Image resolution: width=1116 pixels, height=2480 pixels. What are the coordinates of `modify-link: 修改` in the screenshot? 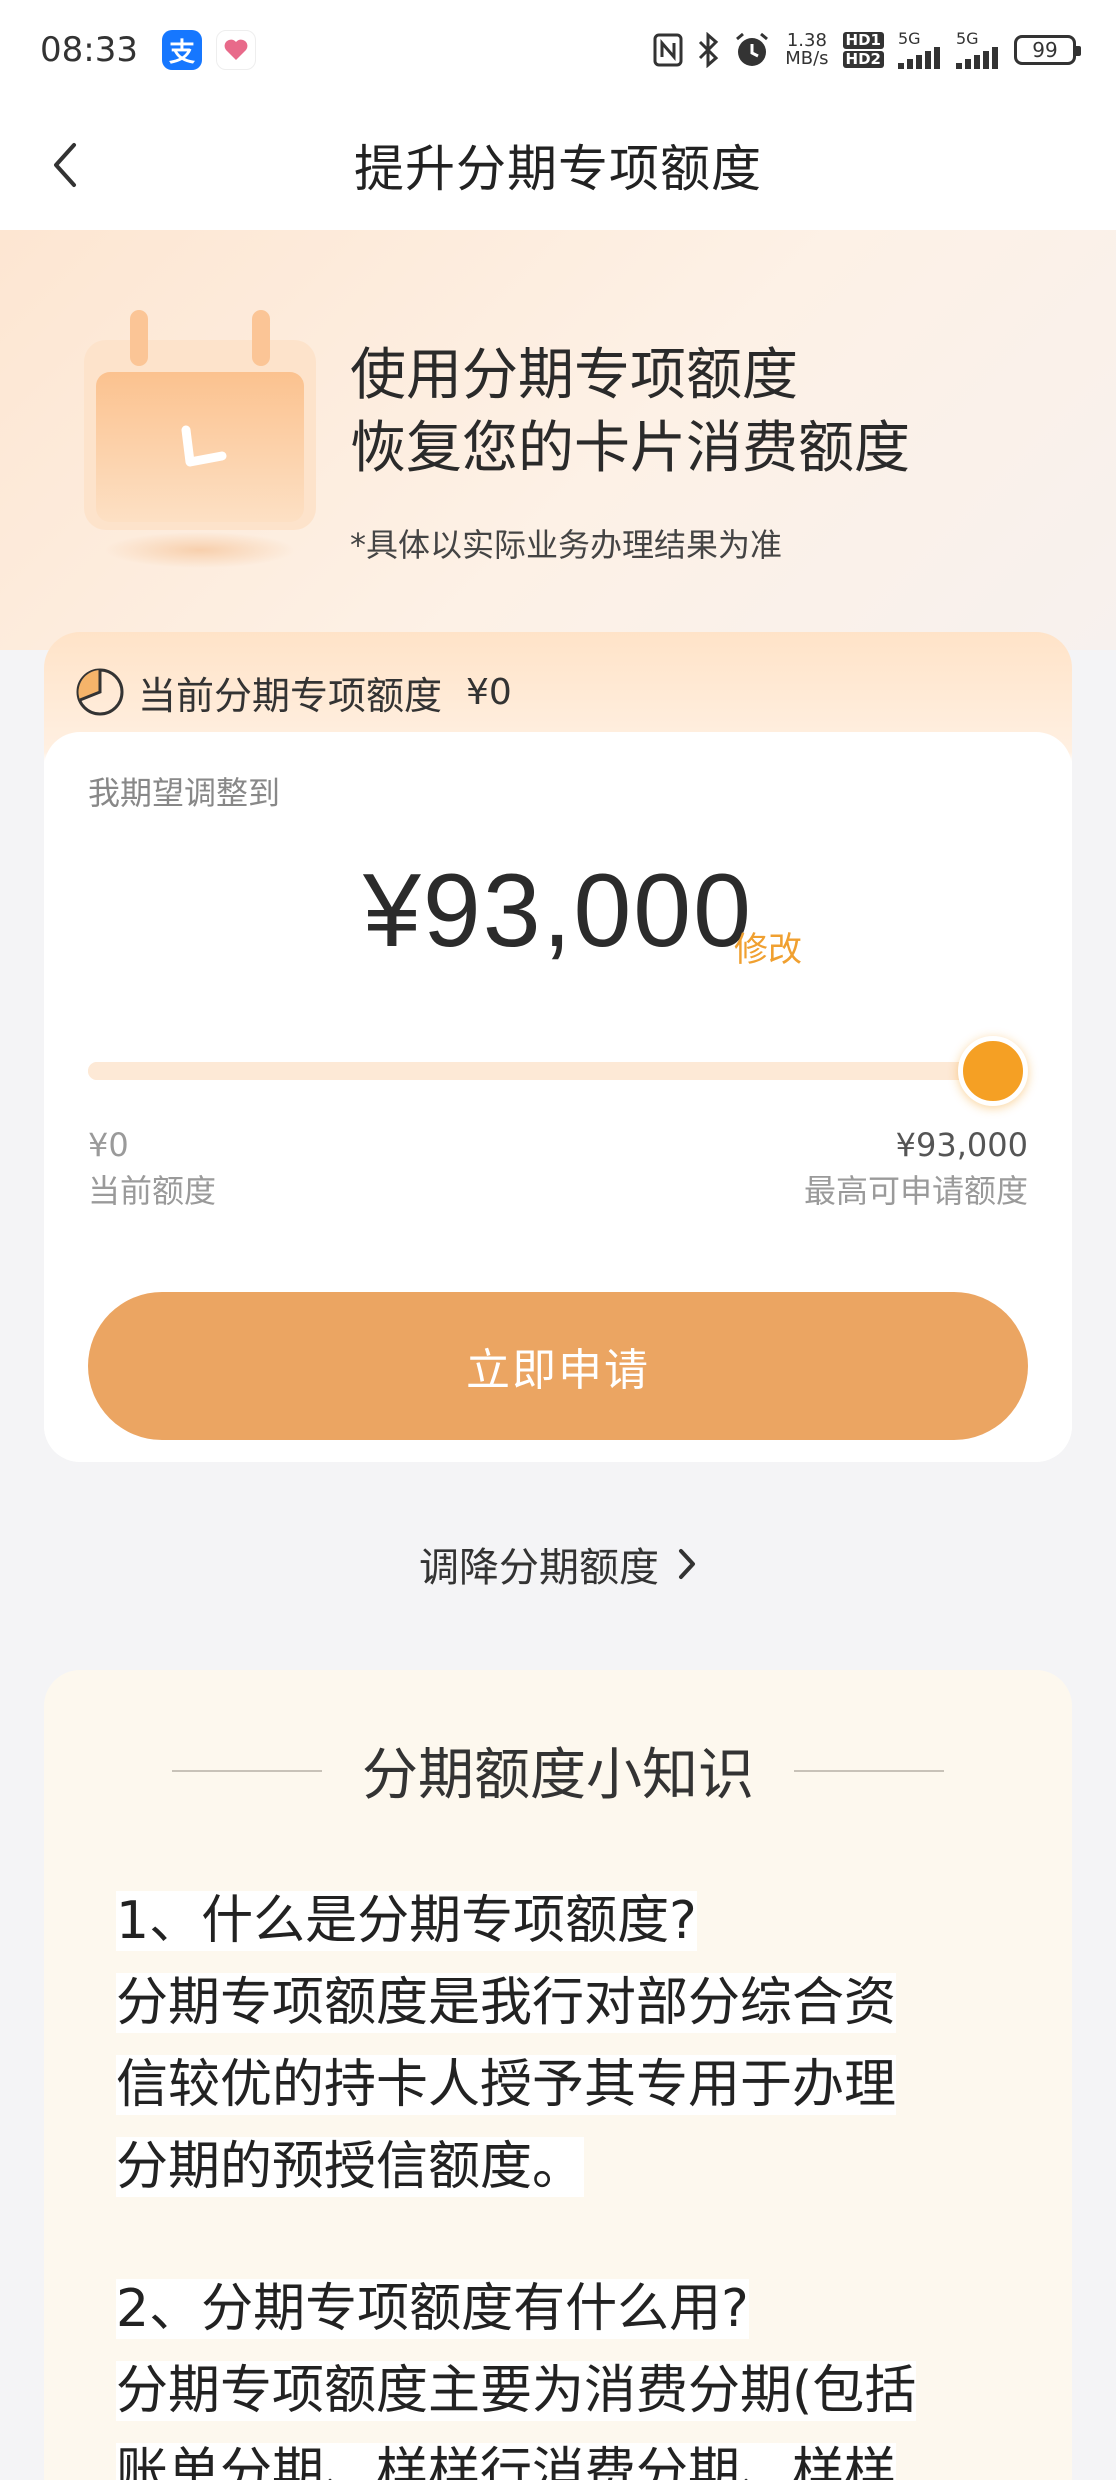 It's located at (768, 946).